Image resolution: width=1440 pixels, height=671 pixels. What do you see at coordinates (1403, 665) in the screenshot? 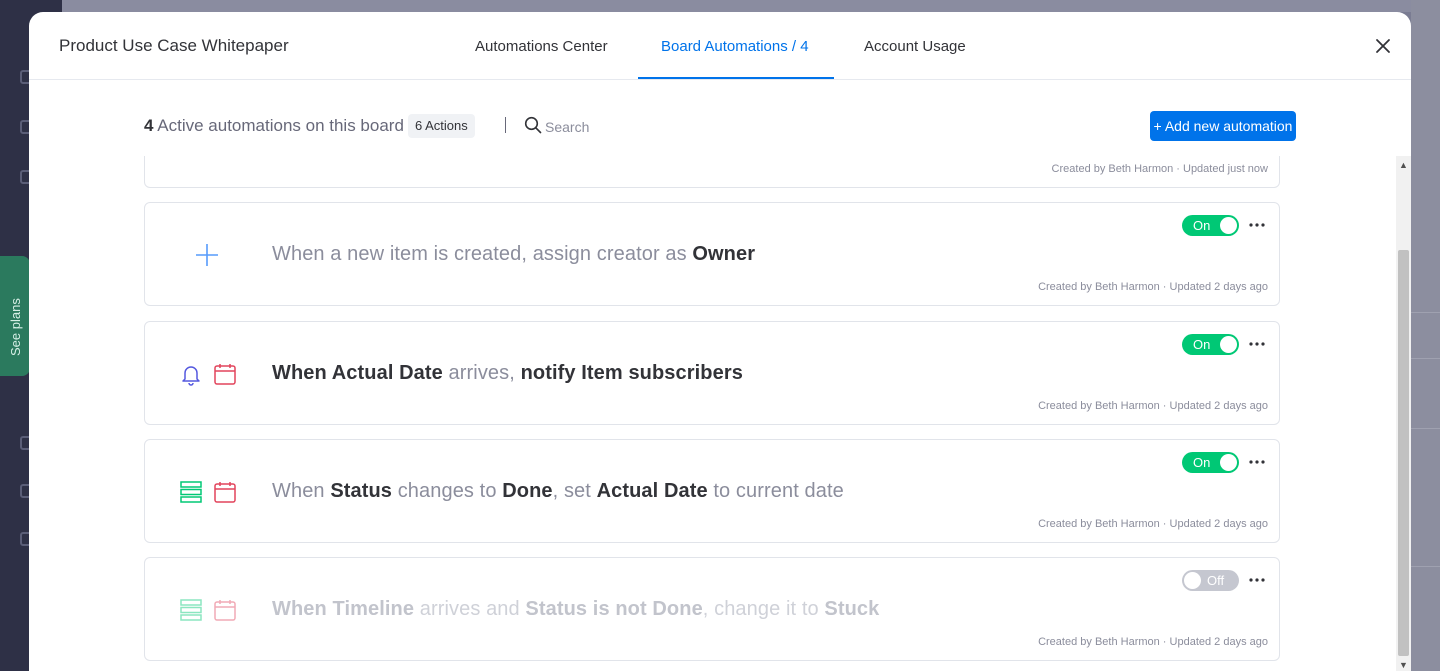
I see `scroll-down-icon: ▼` at bounding box center [1403, 665].